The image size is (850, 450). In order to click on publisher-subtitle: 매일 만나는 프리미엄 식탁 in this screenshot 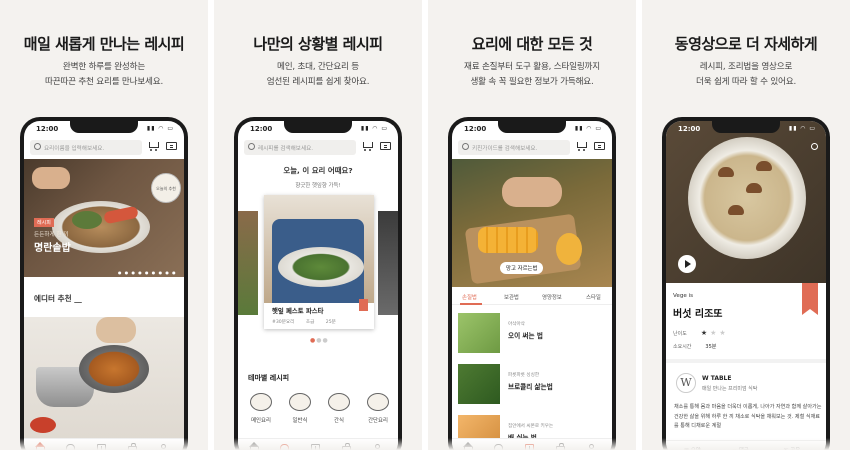, I will do `click(730, 389)`.